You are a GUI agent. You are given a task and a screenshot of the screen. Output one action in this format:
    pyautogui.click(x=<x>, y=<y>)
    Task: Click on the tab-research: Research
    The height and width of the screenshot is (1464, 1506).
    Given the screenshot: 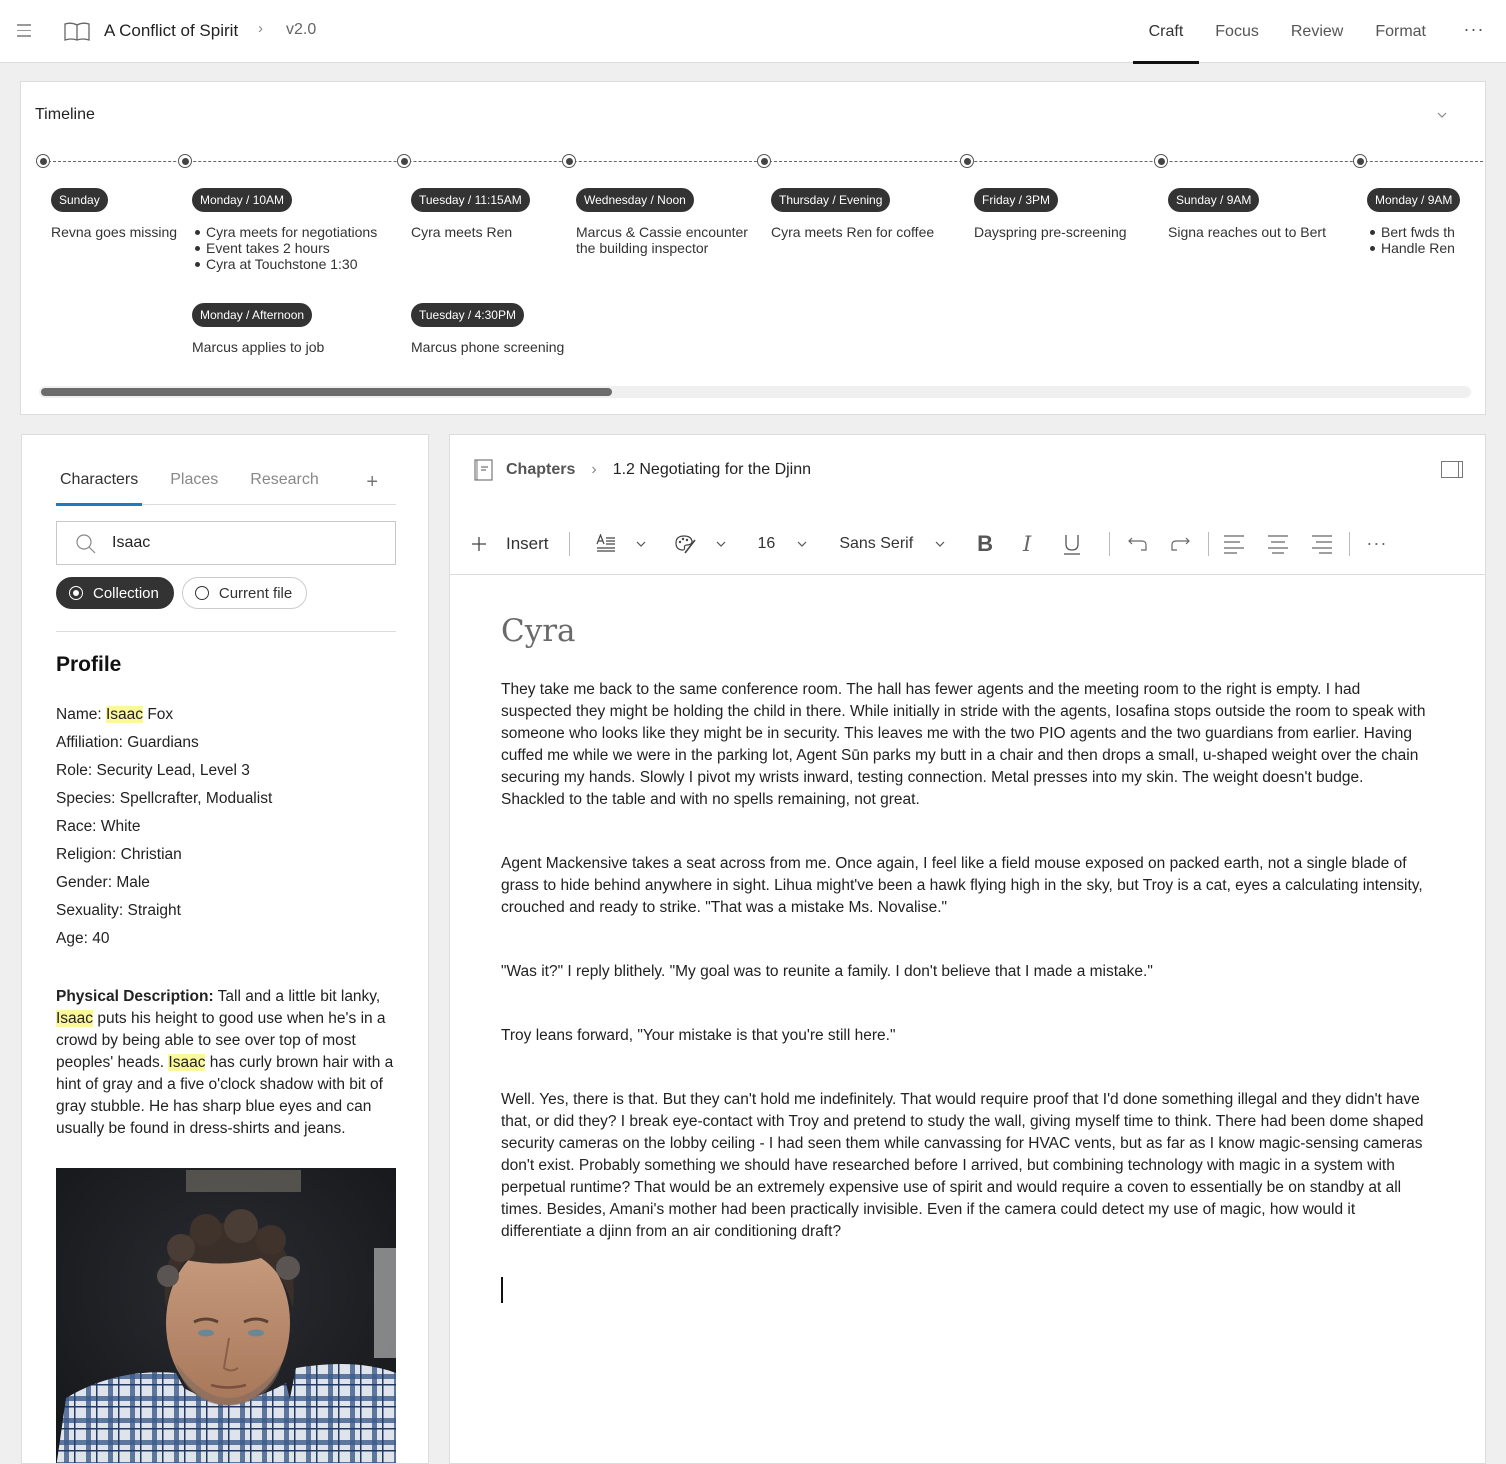 What is the action you would take?
    pyautogui.click(x=284, y=486)
    